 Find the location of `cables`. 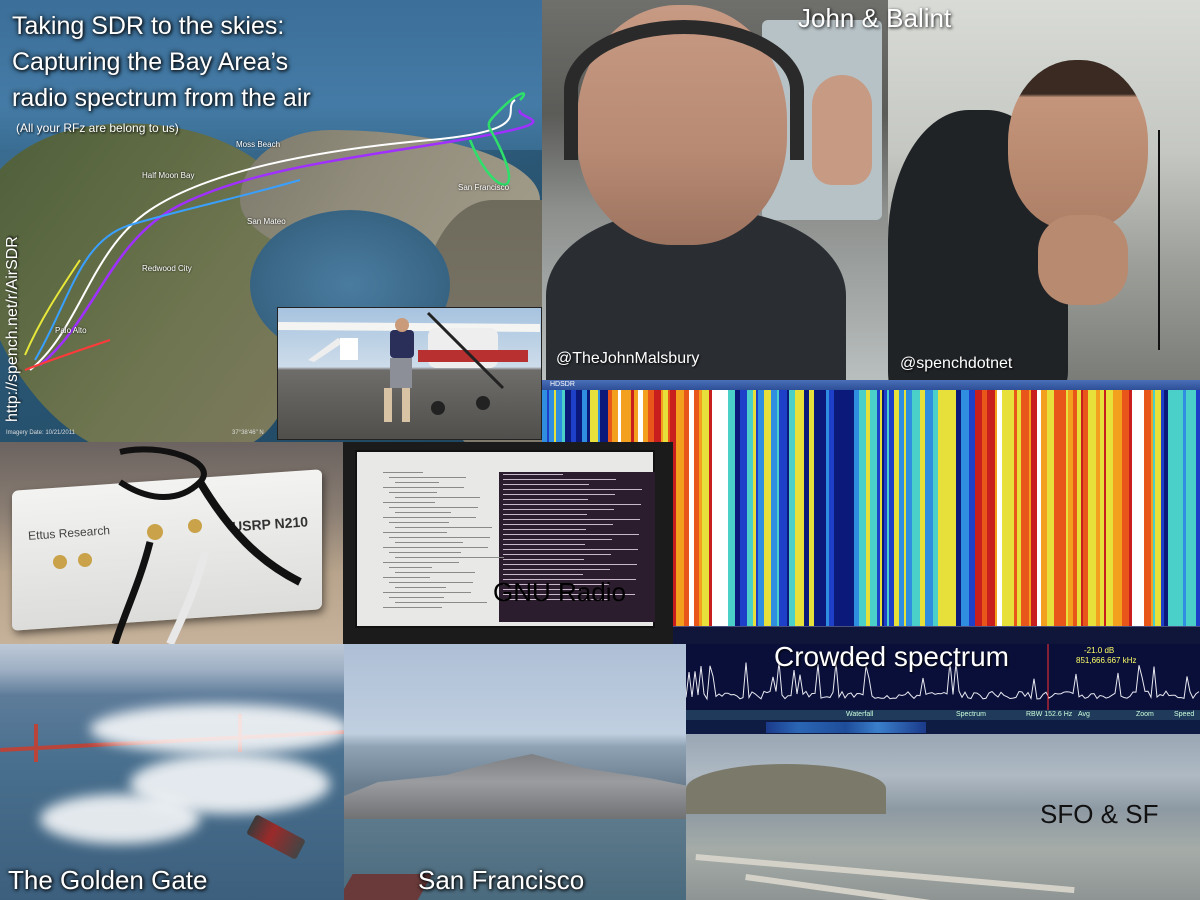

cables is located at coordinates (177, 545).